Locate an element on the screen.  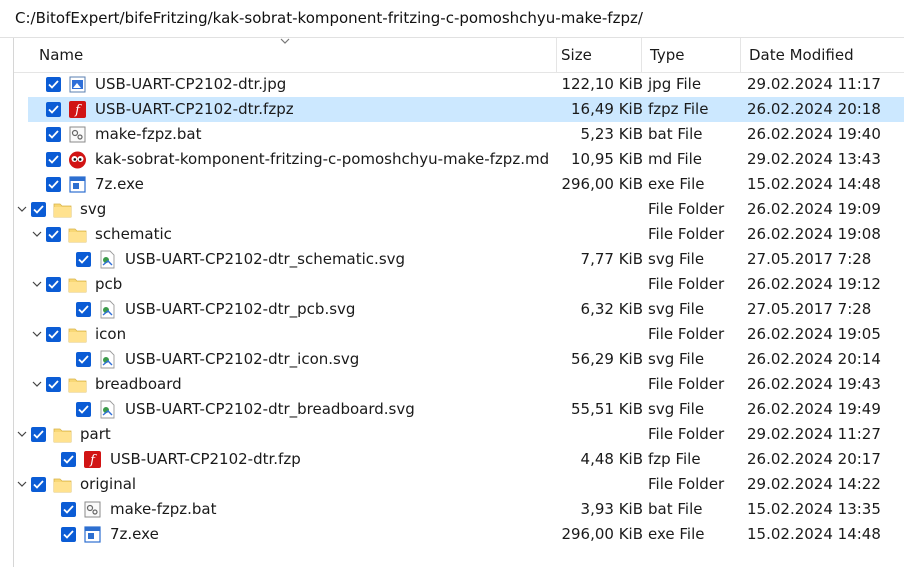
date-modified: 29.02.2024 11:27 is located at coordinates (814, 434).